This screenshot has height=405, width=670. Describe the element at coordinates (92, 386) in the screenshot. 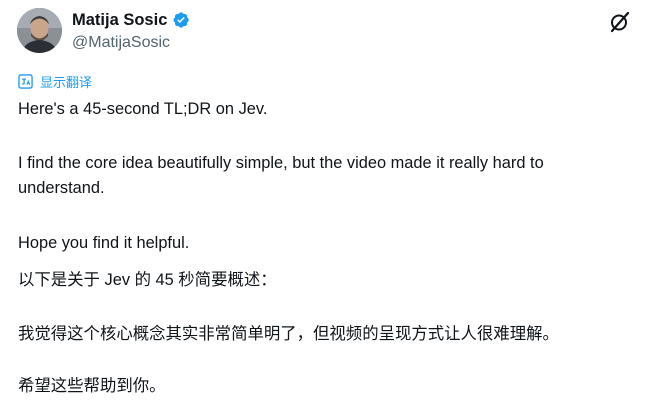

I see `translation-line-3: 希望这些帮助到你。` at that location.